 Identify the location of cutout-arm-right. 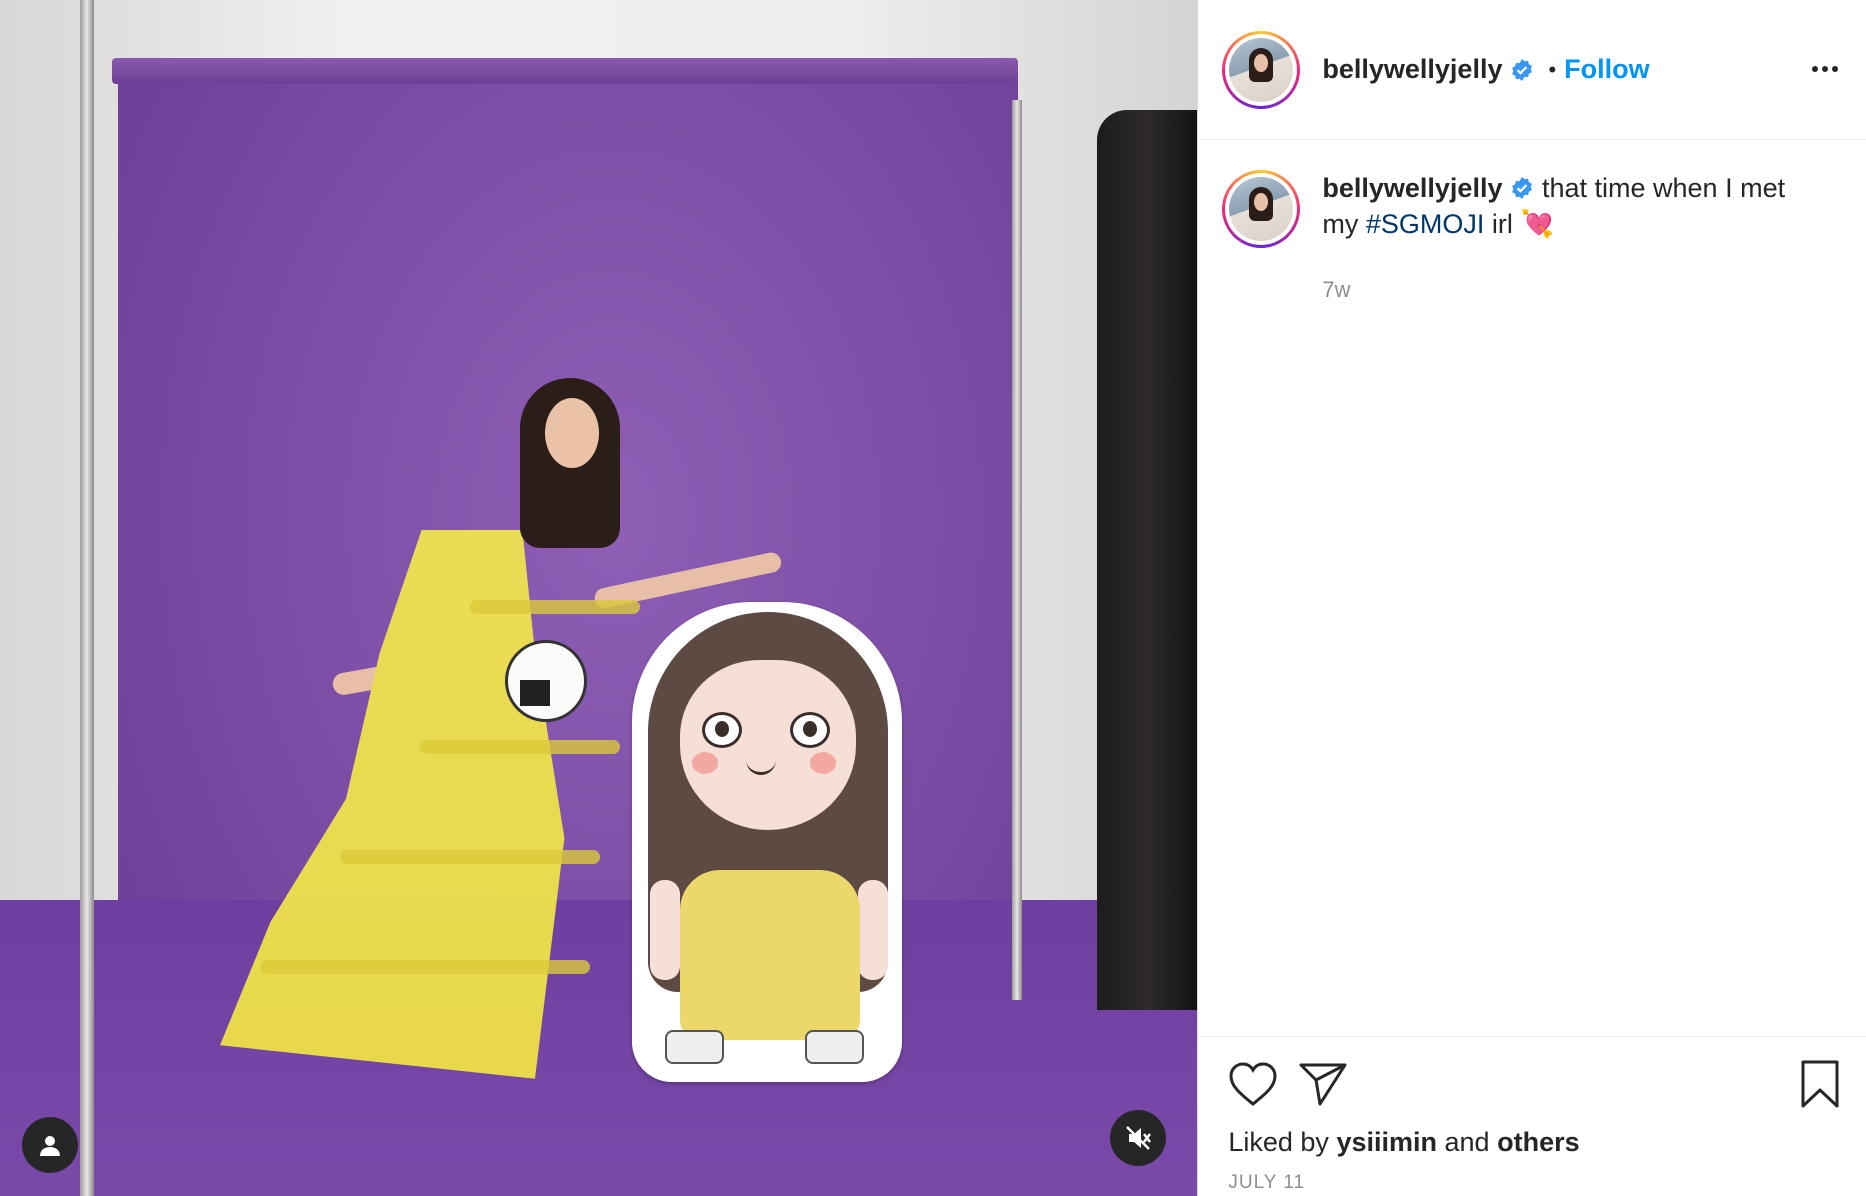
(873, 930).